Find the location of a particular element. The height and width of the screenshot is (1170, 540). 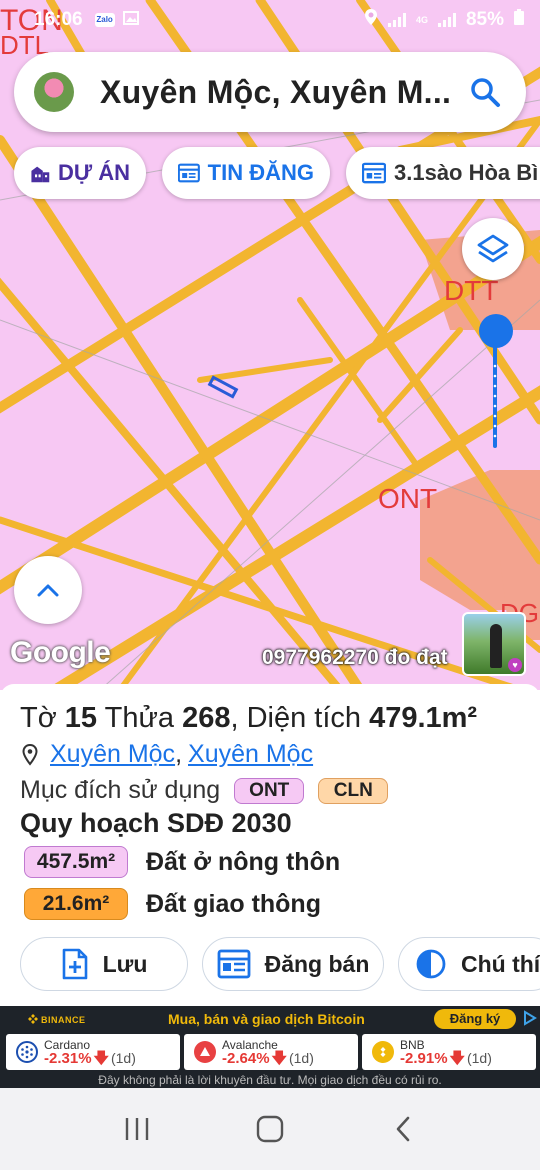

area-value-box: 21.6m² is located at coordinates (76, 904).